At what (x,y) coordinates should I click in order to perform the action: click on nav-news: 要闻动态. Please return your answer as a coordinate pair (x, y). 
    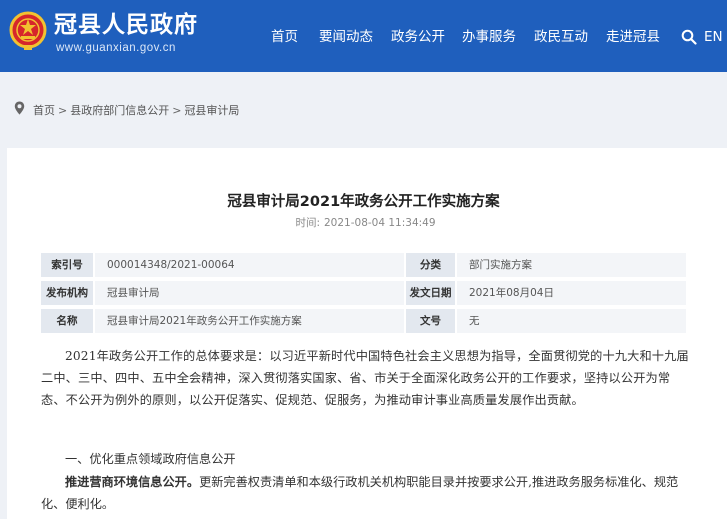
    Looking at the image, I should click on (346, 37).